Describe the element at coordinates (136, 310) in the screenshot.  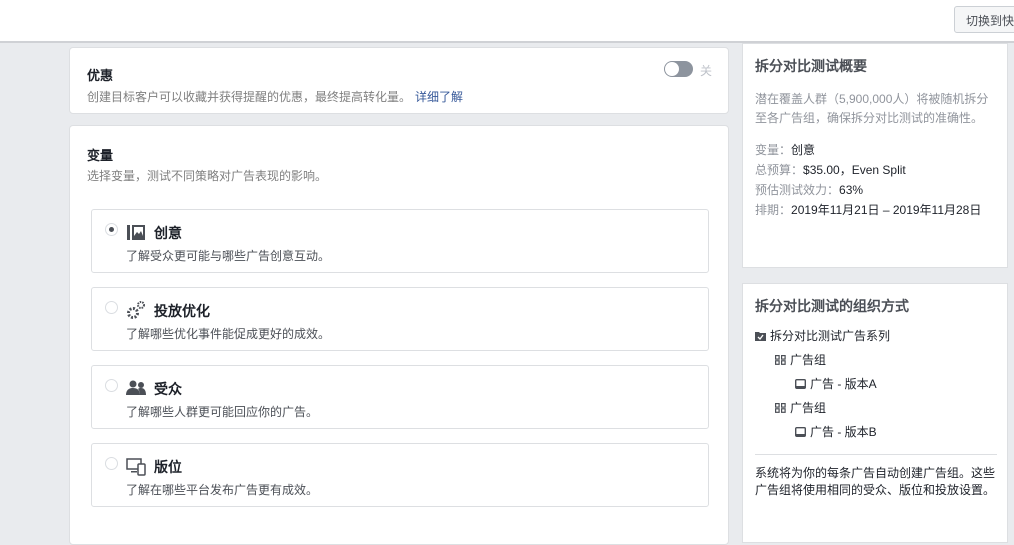
I see `gears-icon` at that location.